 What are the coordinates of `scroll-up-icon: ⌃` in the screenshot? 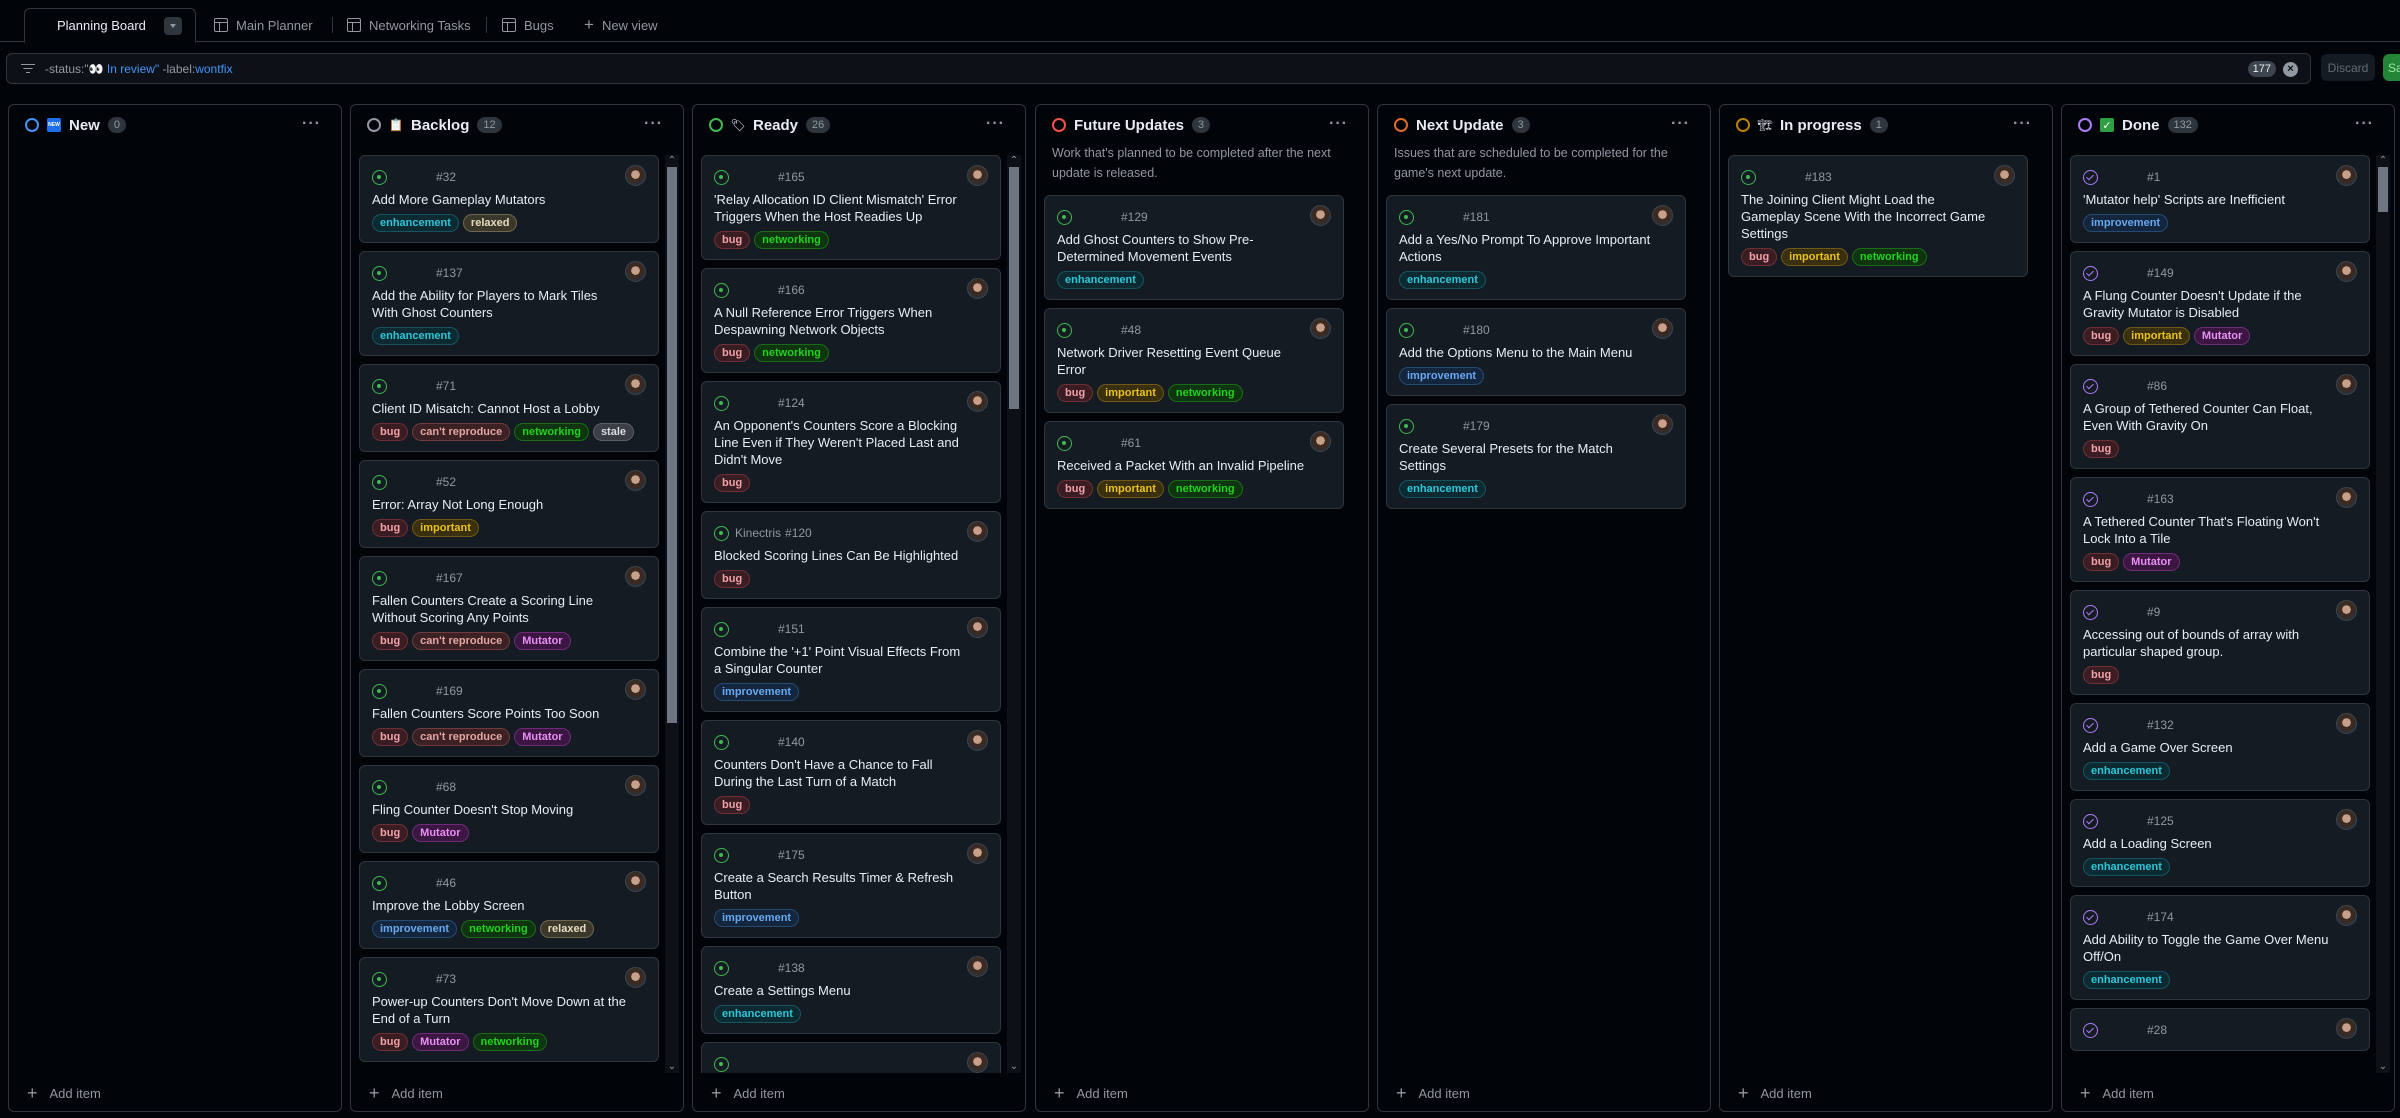 It's located at (1014, 161).